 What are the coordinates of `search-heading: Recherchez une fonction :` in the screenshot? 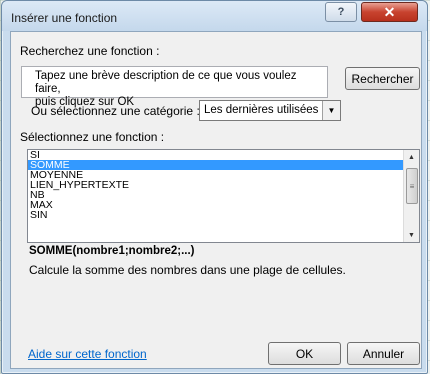 It's located at (90, 51).